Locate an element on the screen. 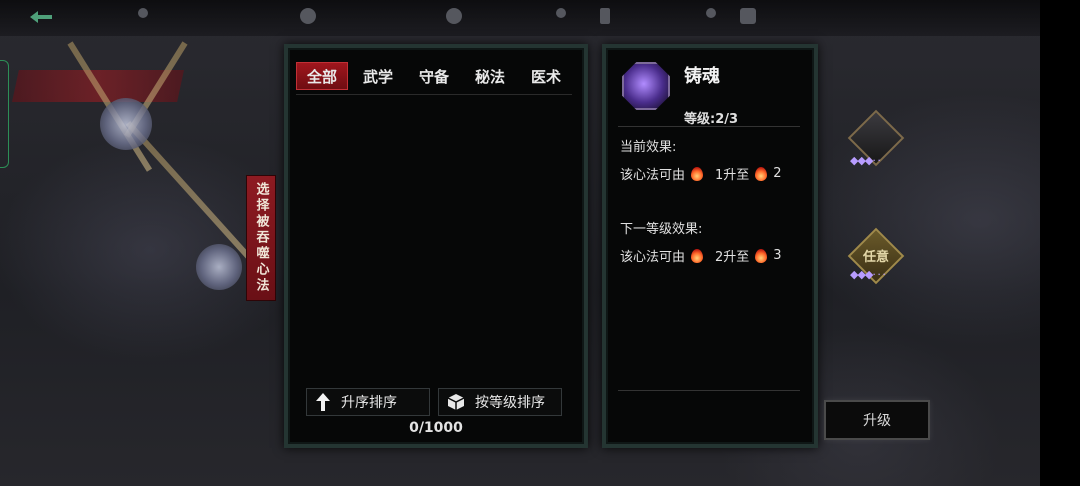 This screenshot has width=1080, height=486. skill-name: 铸魂 is located at coordinates (702, 76).